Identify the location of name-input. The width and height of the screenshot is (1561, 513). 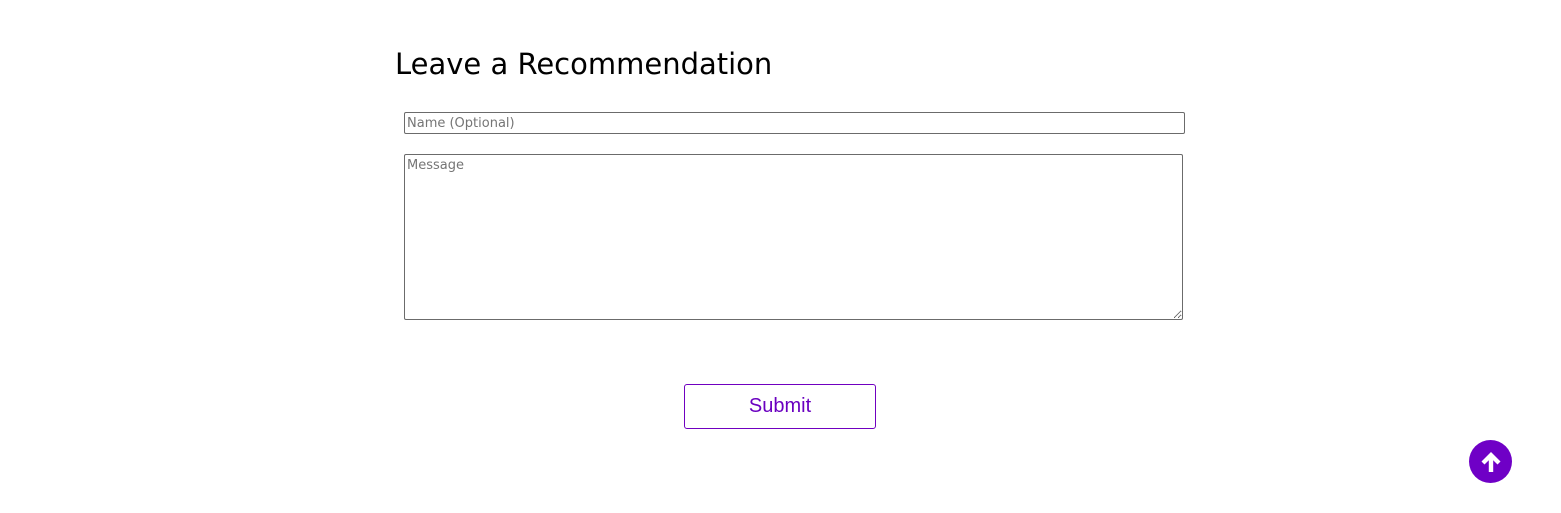
(794, 123).